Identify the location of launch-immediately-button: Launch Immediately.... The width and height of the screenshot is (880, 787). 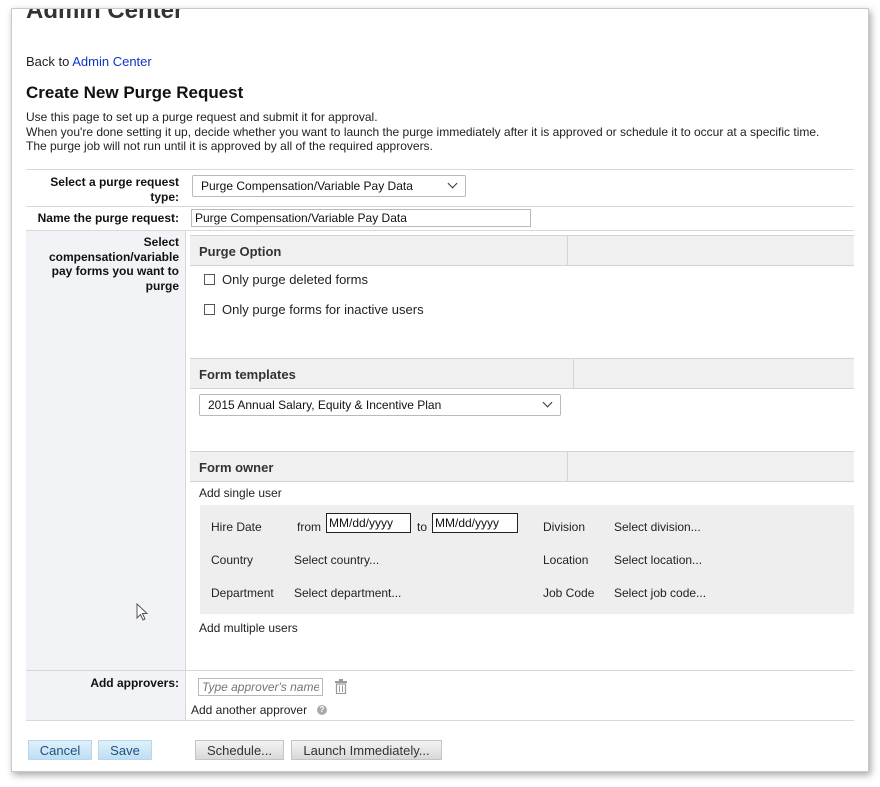
(366, 750).